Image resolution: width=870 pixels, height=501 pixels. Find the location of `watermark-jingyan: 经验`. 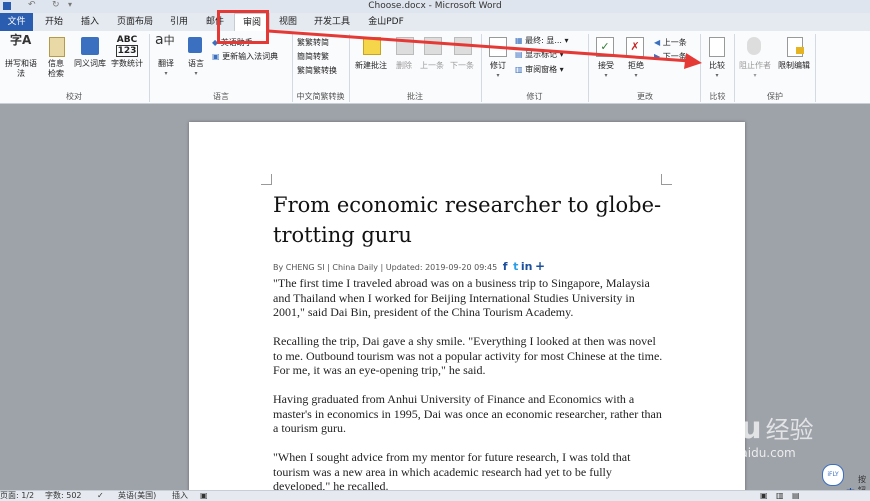

watermark-jingyan: 经验 is located at coordinates (789, 430).